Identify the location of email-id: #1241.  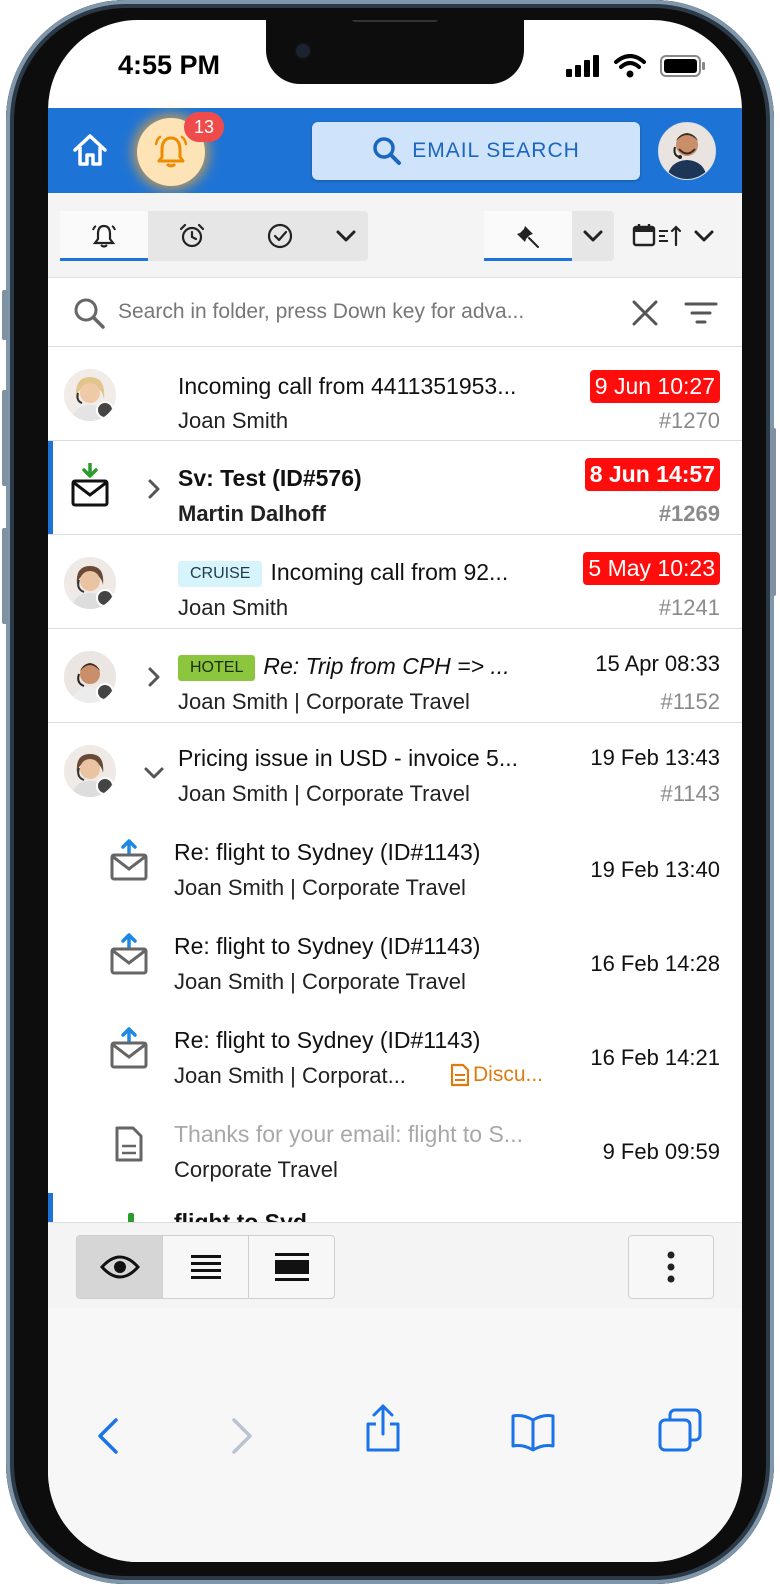
(689, 607).